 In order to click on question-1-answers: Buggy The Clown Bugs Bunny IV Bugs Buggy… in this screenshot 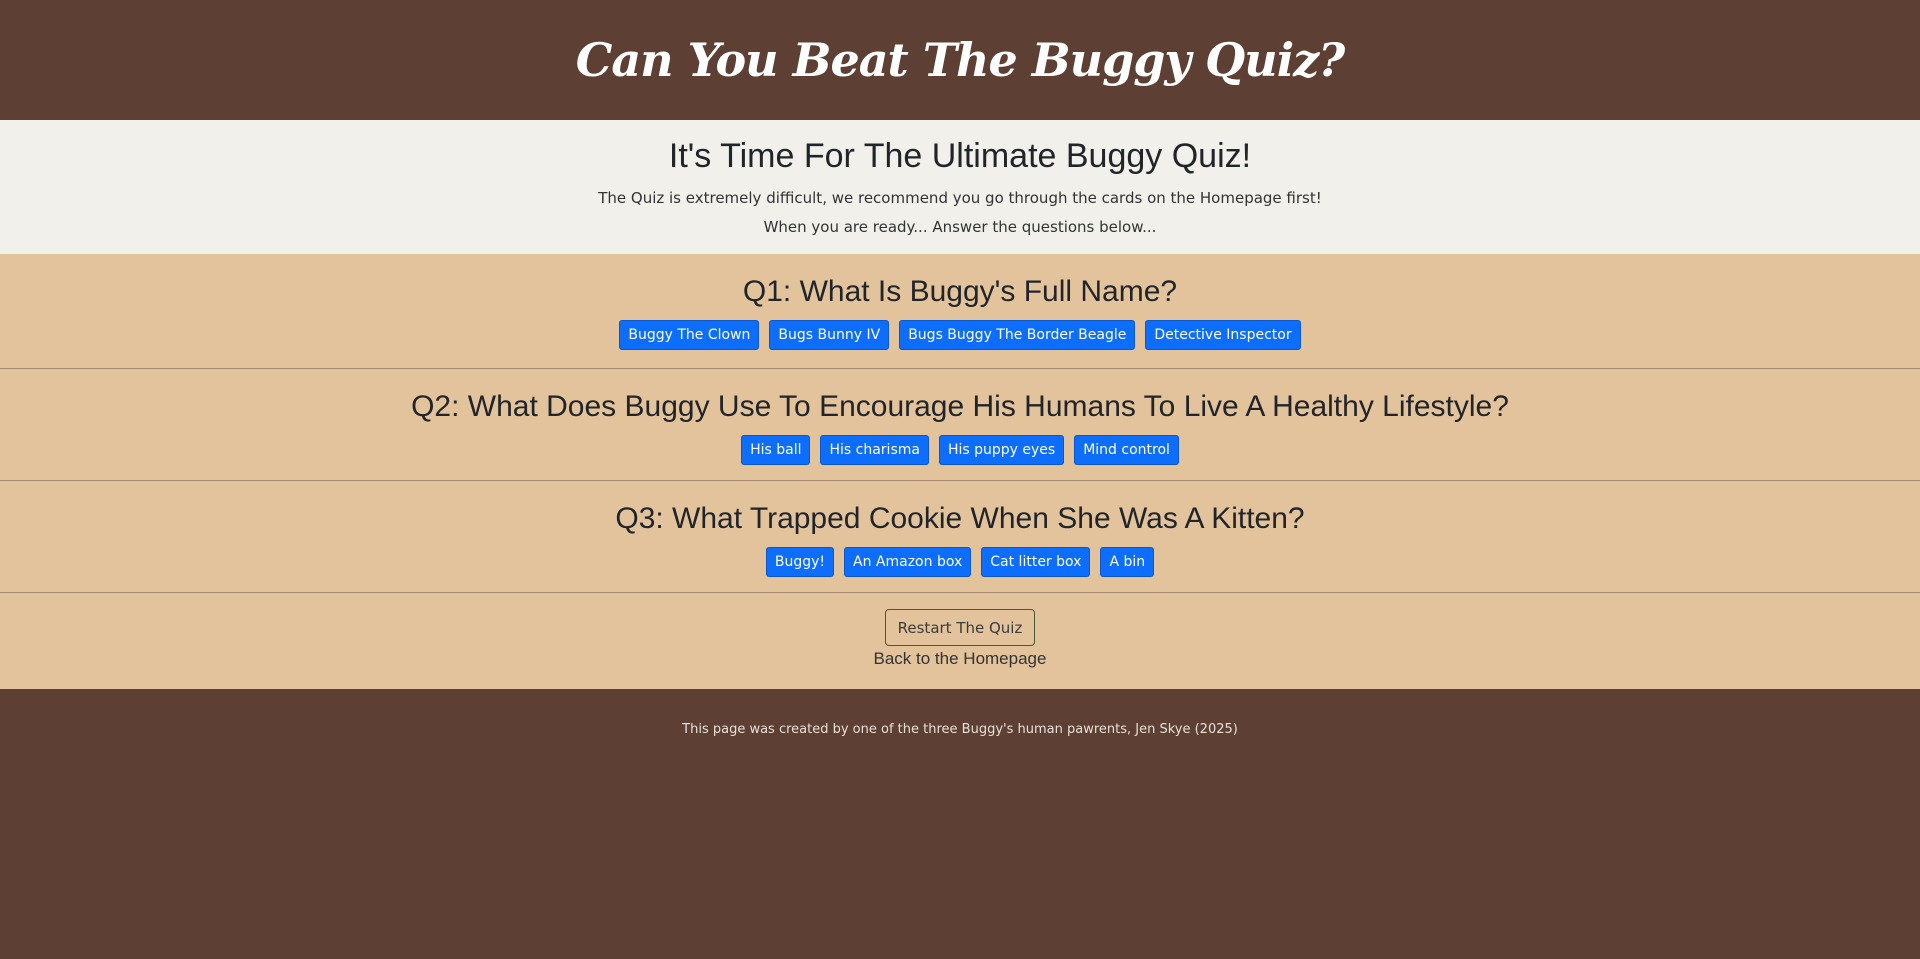, I will do `click(960, 335)`.